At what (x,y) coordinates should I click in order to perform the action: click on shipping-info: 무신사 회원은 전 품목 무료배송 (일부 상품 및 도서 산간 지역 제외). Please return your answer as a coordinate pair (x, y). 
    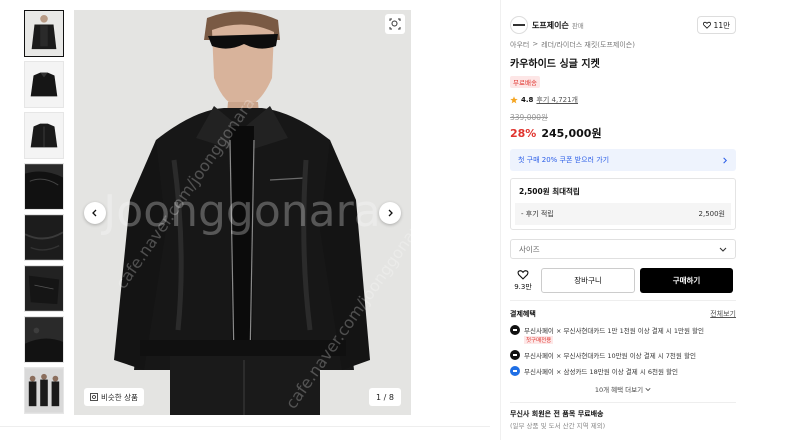
    Looking at the image, I should click on (623, 416).